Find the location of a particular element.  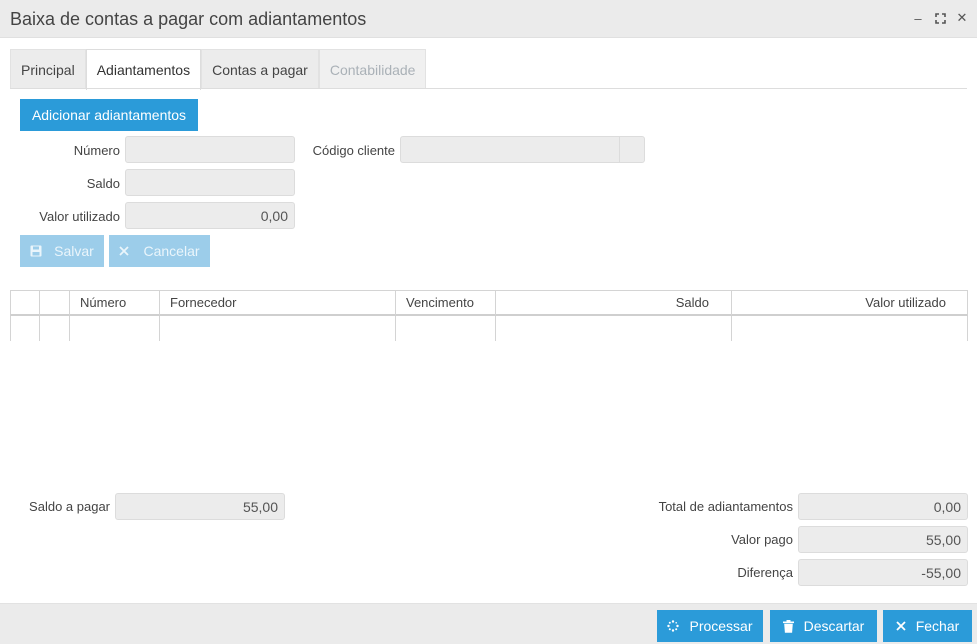

valor-utilizado-field: 0,00 is located at coordinates (210, 215).